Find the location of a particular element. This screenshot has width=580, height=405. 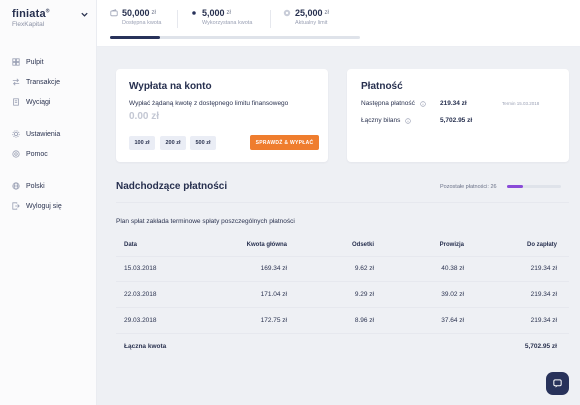

dashboard-icon is located at coordinates (16, 62).